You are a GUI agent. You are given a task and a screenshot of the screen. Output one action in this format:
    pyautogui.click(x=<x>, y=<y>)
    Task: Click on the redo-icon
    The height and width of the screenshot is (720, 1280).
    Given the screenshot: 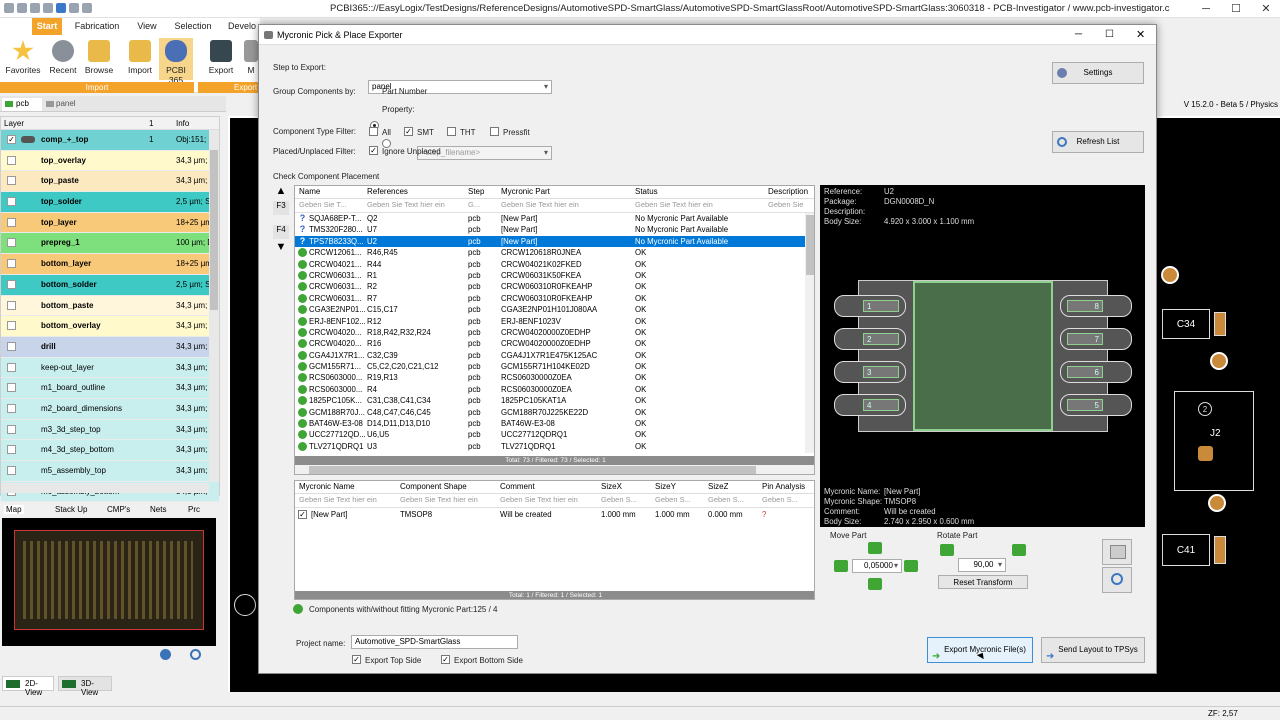 What is the action you would take?
    pyautogui.click(x=48, y=8)
    